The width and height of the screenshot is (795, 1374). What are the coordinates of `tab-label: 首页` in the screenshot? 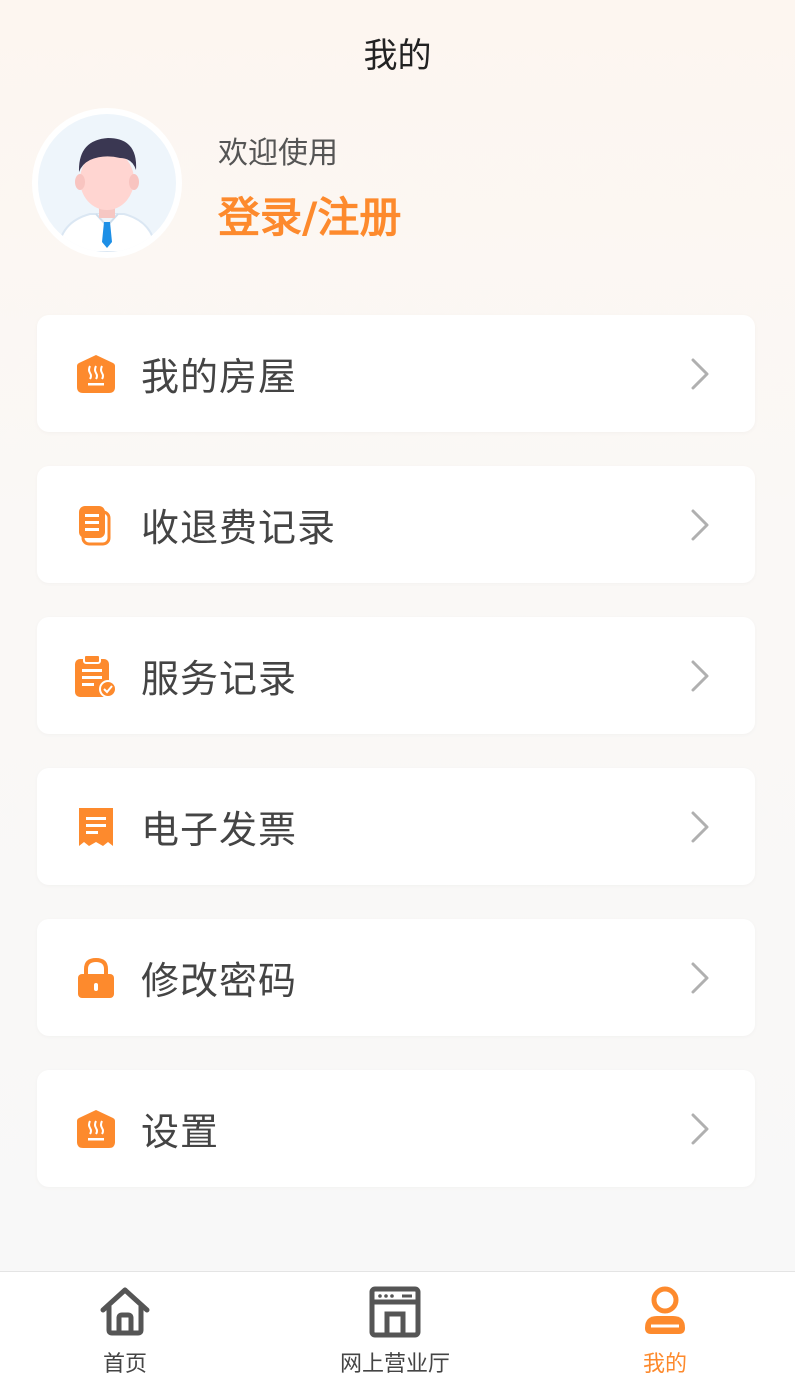 It's located at (124, 1363).